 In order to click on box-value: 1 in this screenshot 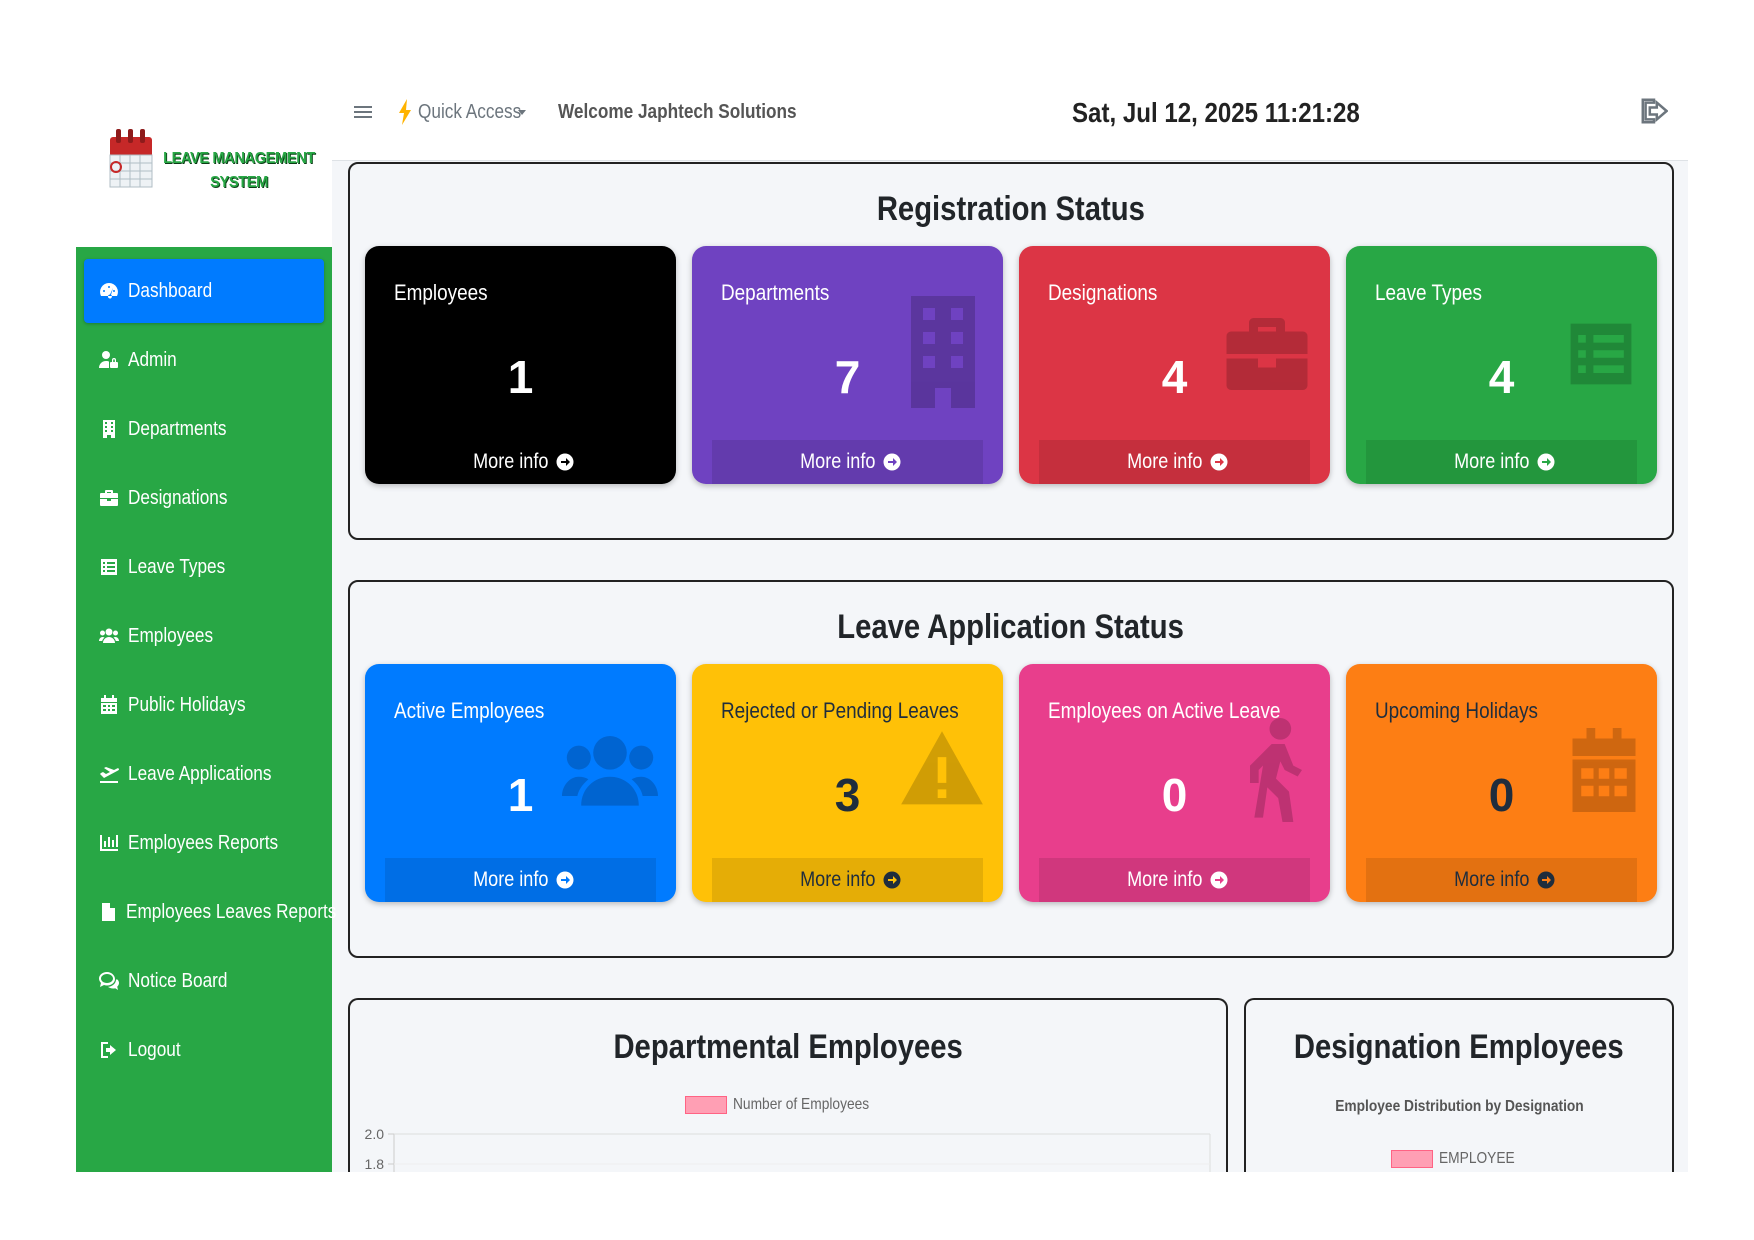, I will do `click(520, 377)`.